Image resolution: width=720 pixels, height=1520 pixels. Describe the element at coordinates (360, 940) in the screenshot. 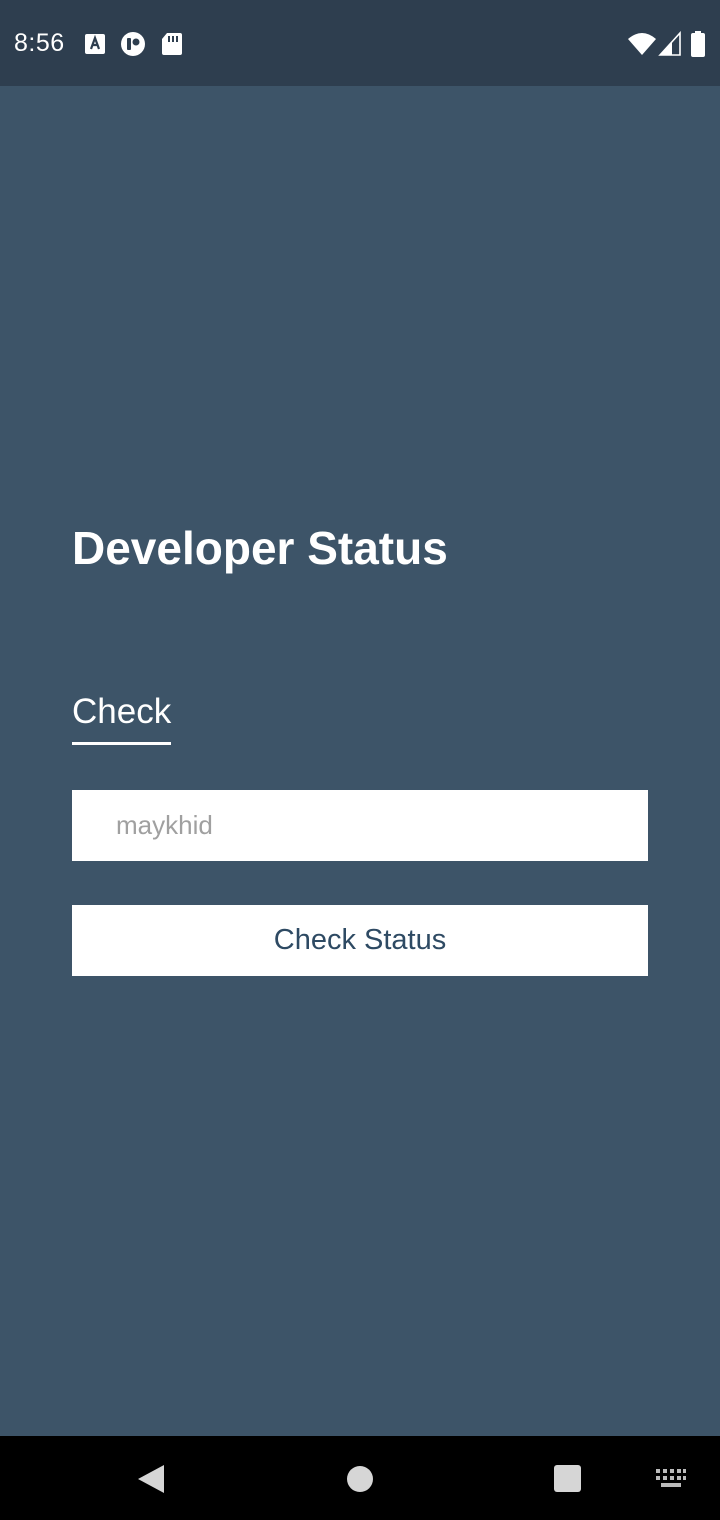

I see `check-status-button: Check Status` at that location.